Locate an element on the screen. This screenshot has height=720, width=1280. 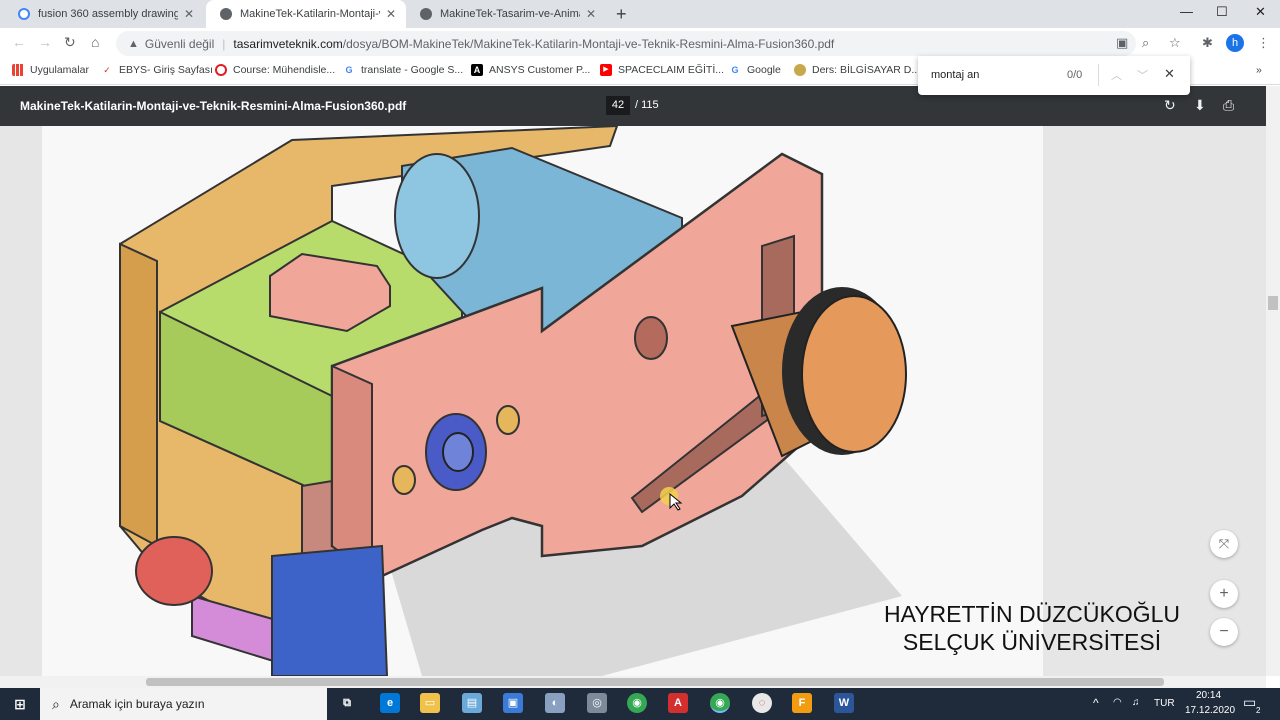
bookmark-google: G Google is located at coordinates (755, 70).